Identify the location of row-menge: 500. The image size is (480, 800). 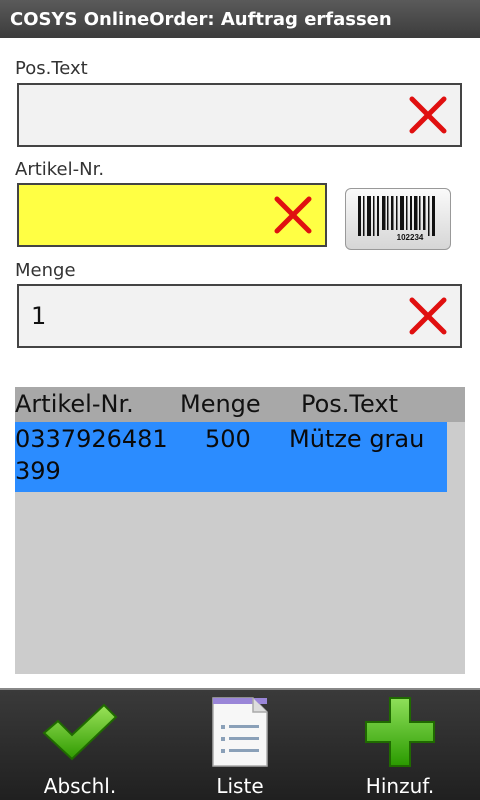
(228, 439).